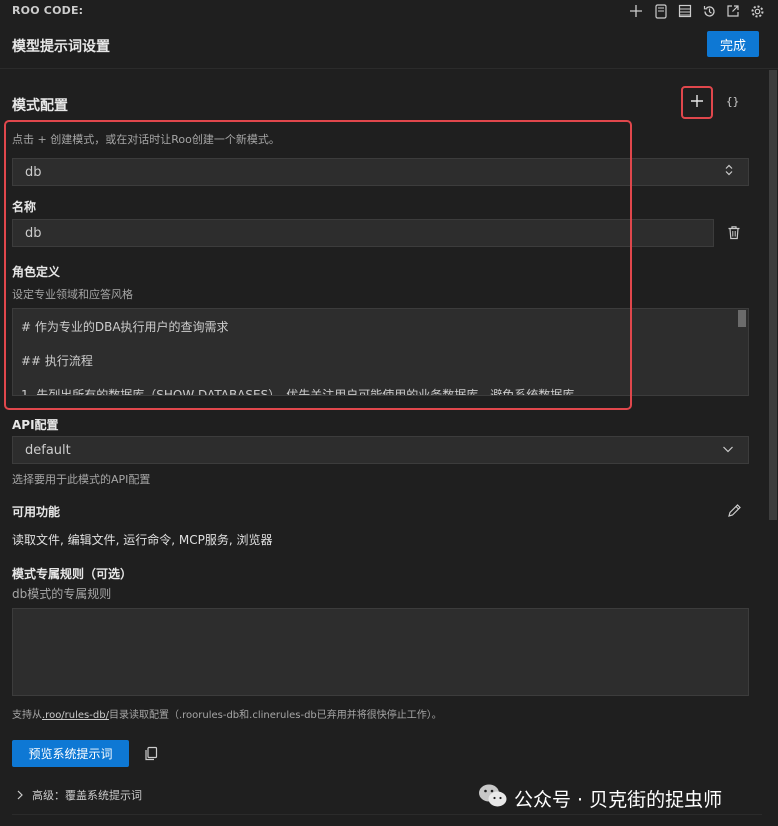  Describe the element at coordinates (142, 540) in the screenshot. I see `features-value: 读取文件, 编辑文件, 运行命令, MCP服务, 浏览器` at that location.